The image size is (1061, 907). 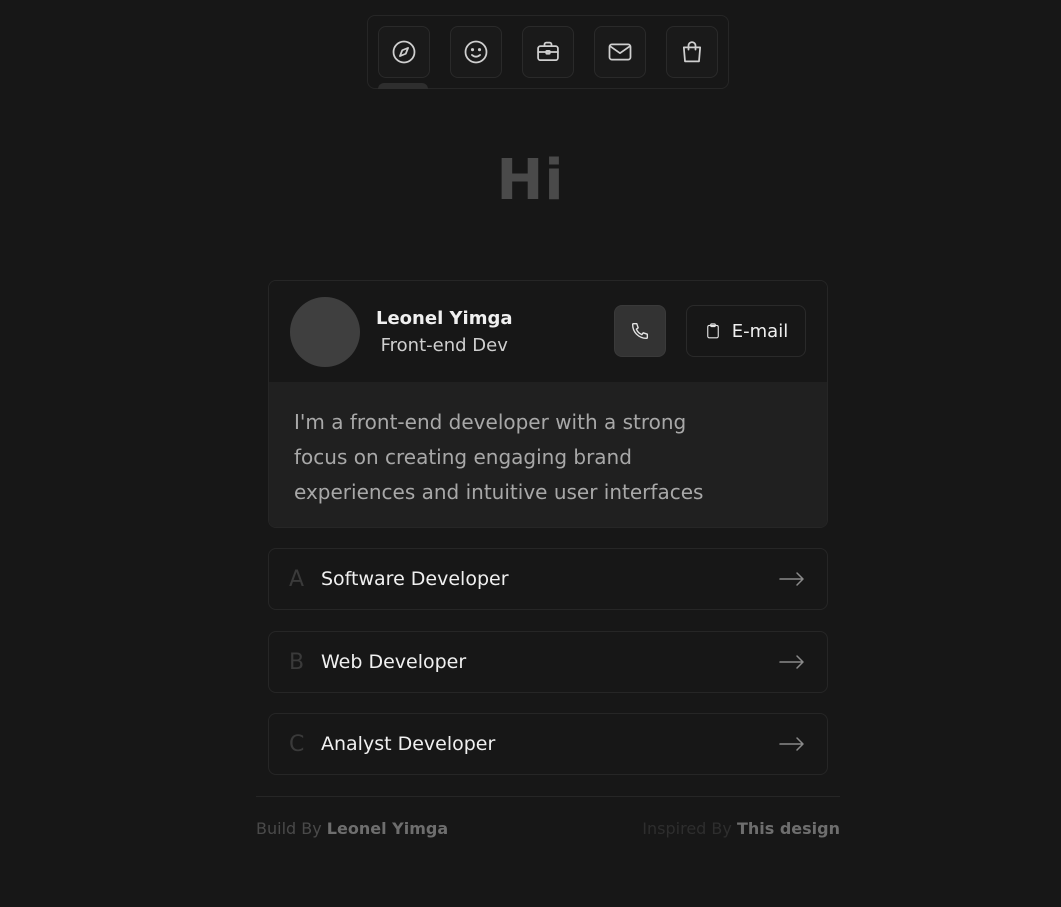 What do you see at coordinates (444, 318) in the screenshot?
I see `profile-name: Leonel Yimga` at bounding box center [444, 318].